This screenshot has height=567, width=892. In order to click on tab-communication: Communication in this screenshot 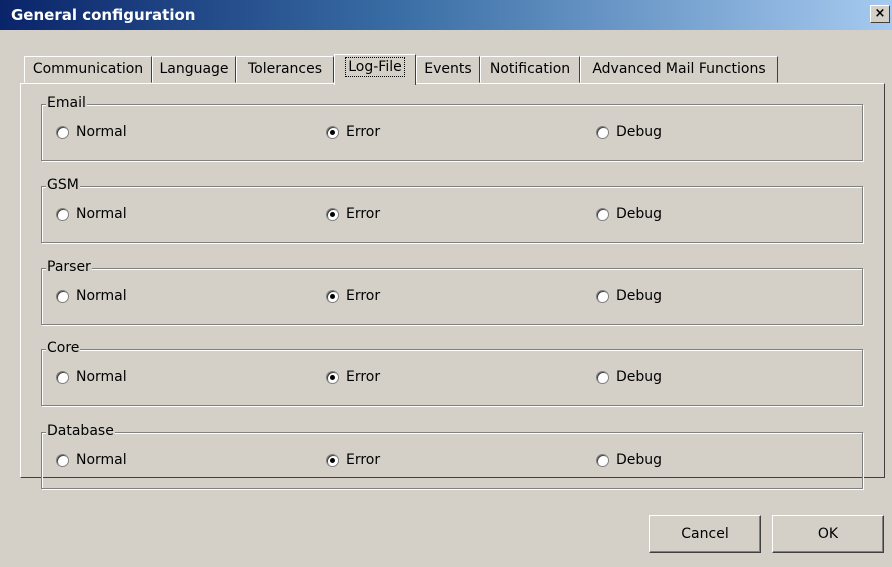, I will do `click(88, 69)`.